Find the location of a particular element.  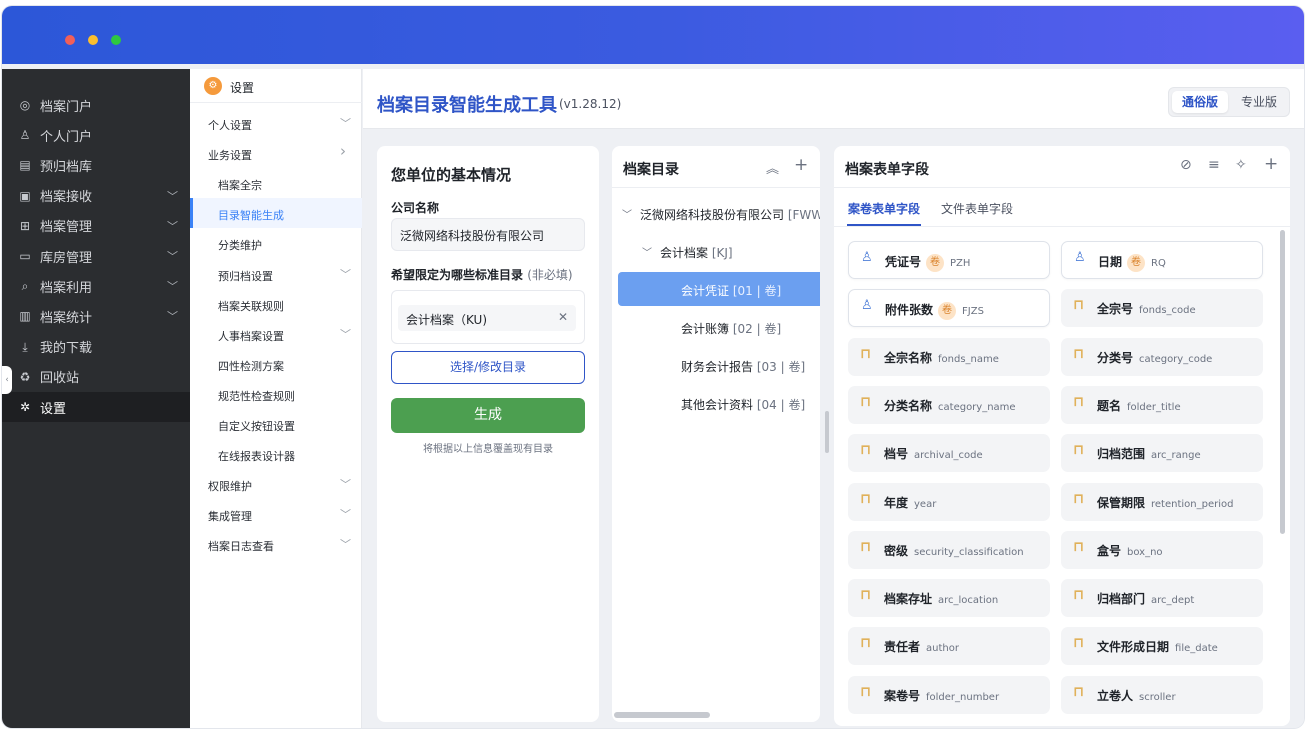

list-icon: ≡ is located at coordinates (1214, 165).